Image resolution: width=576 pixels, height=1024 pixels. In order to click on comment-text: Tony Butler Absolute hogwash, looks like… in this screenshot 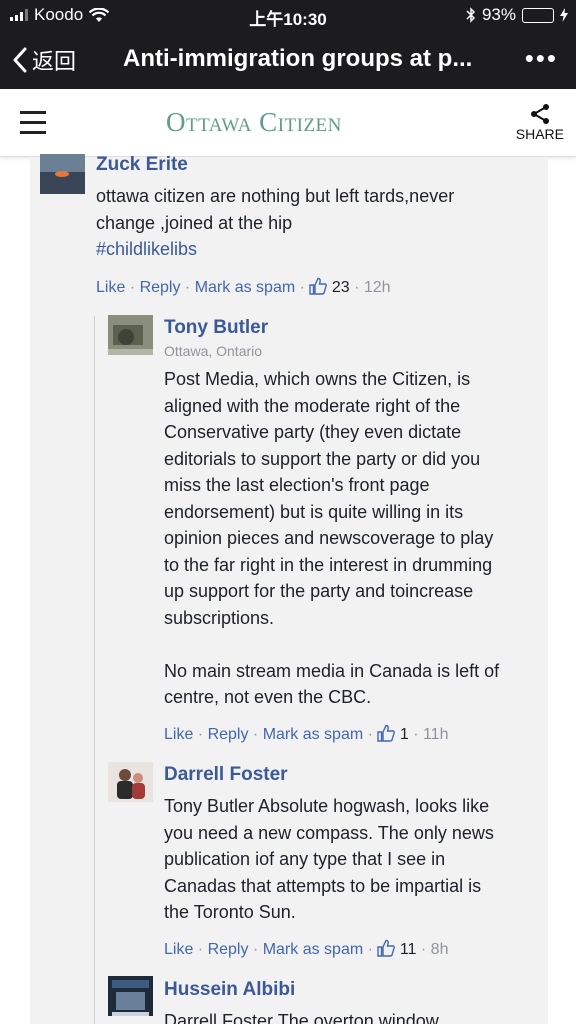, I will do `click(329, 859)`.